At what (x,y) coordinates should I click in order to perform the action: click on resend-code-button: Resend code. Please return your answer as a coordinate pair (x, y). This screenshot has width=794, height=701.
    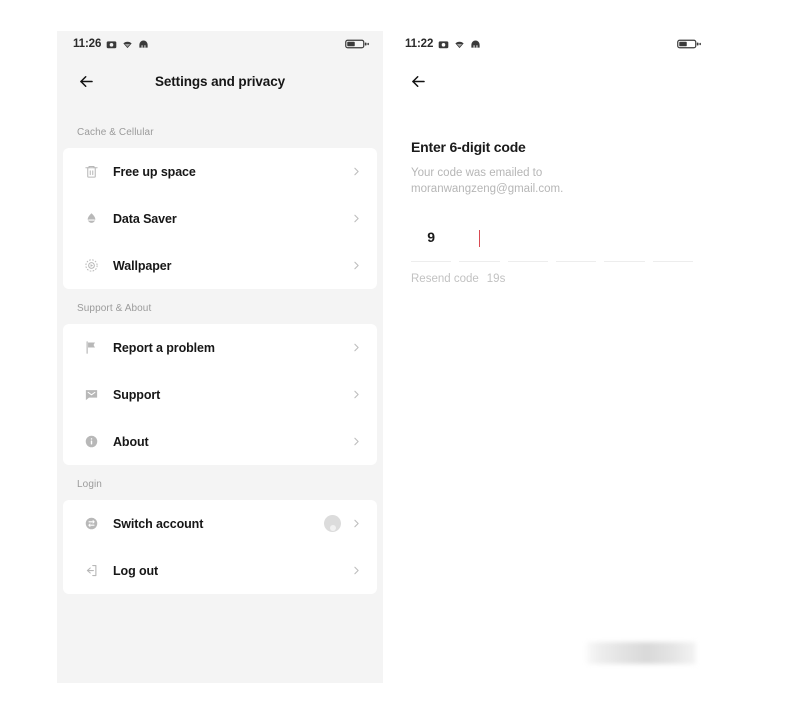
    Looking at the image, I should click on (445, 279).